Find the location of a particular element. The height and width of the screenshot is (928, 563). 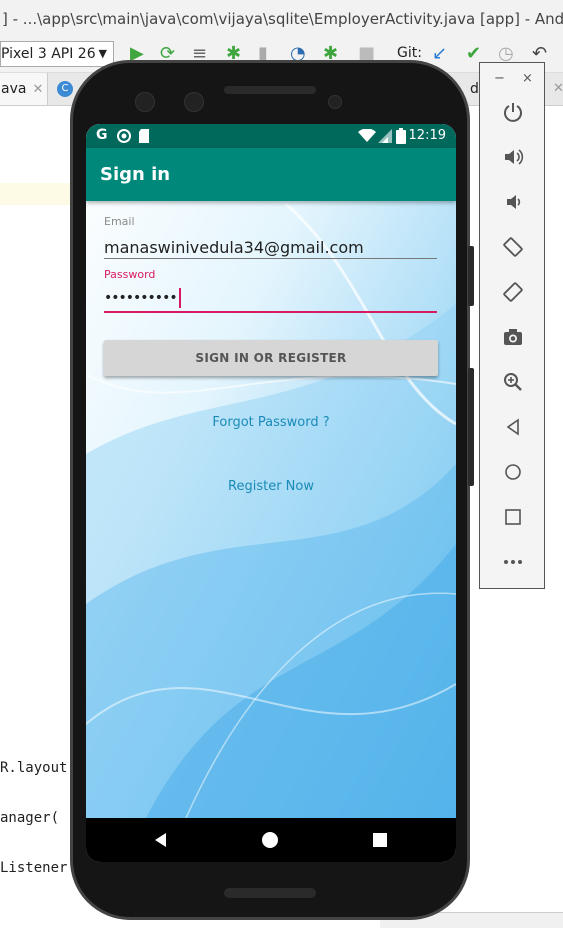

close-icon: × is located at coordinates (527, 78).